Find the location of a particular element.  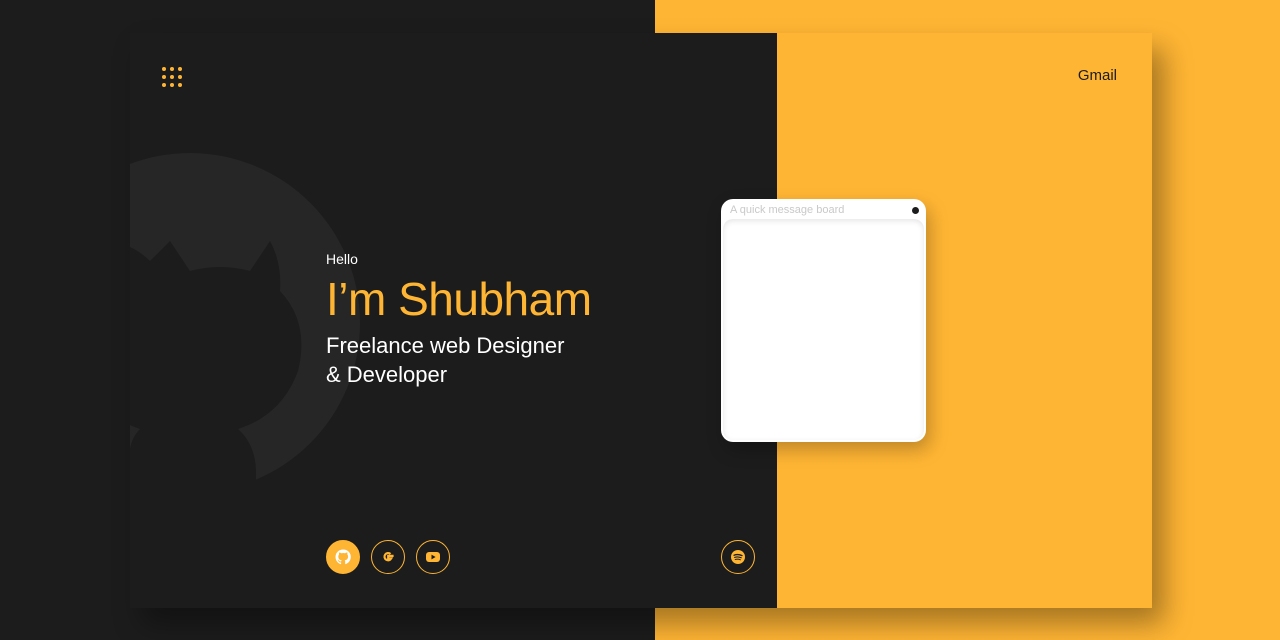

status-dot-icon is located at coordinates (915, 210).